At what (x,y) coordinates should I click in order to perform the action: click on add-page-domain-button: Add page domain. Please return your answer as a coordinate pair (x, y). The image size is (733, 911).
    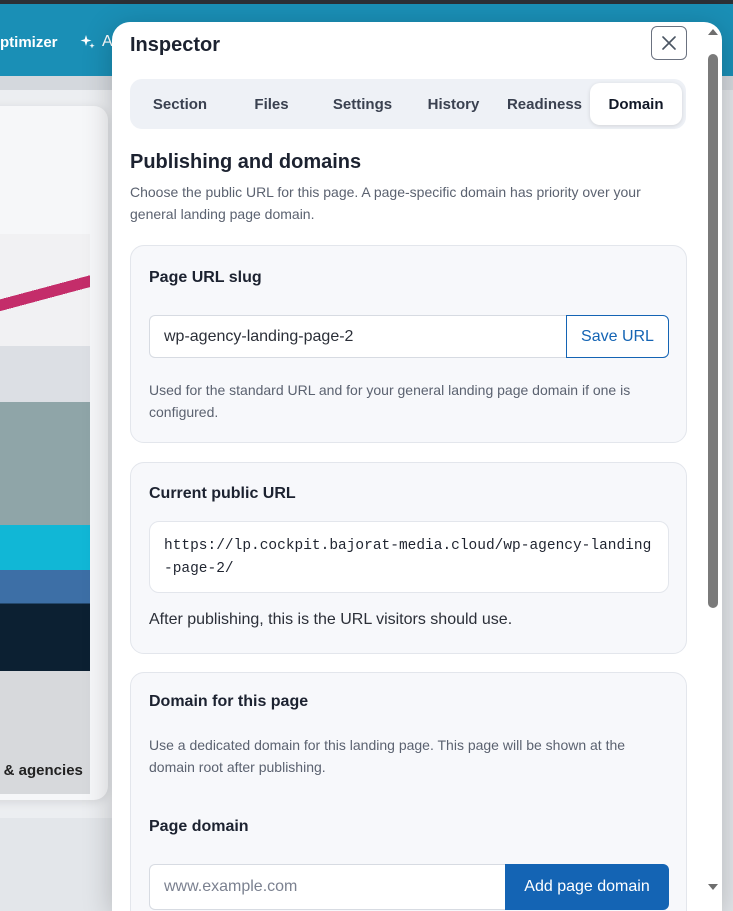
    Looking at the image, I should click on (587, 887).